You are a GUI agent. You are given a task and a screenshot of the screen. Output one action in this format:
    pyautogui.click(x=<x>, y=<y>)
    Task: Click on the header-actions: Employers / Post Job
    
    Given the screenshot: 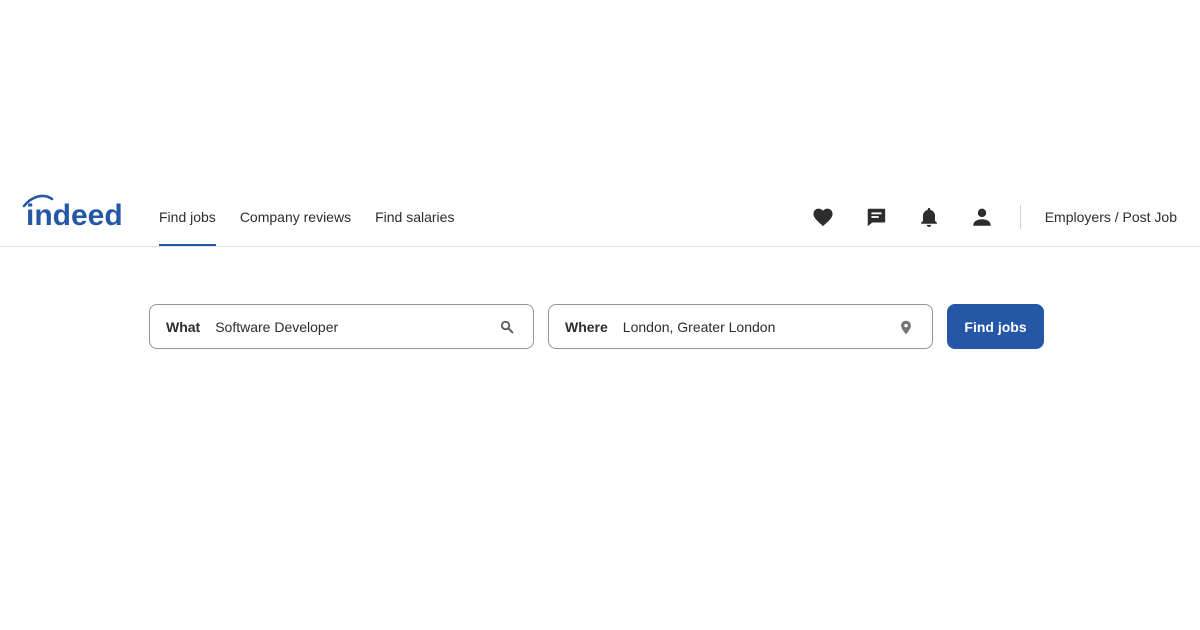 What is the action you would take?
    pyautogui.click(x=993, y=217)
    